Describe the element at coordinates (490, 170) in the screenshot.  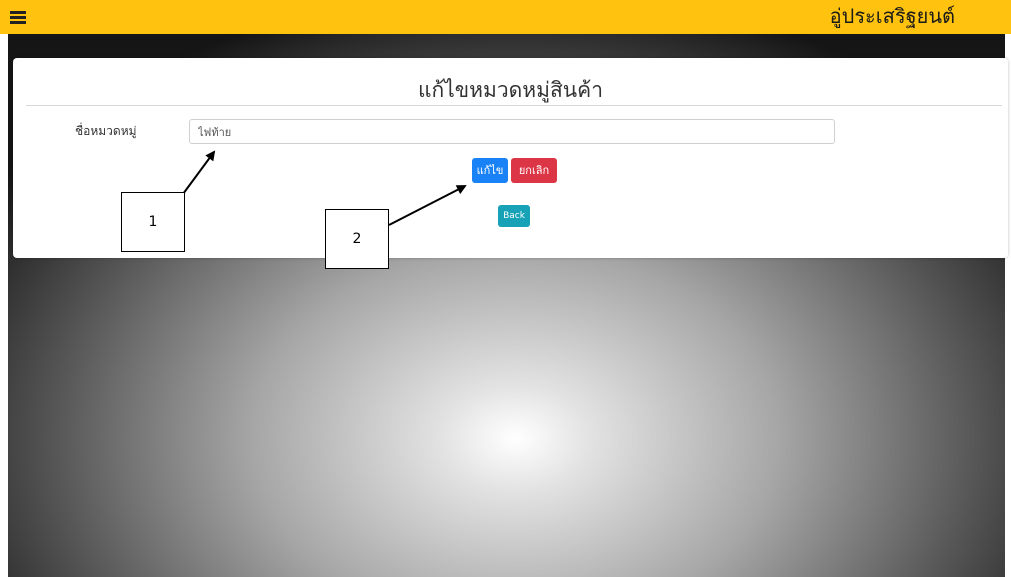
I see `edit-button: แก้ไข` at that location.